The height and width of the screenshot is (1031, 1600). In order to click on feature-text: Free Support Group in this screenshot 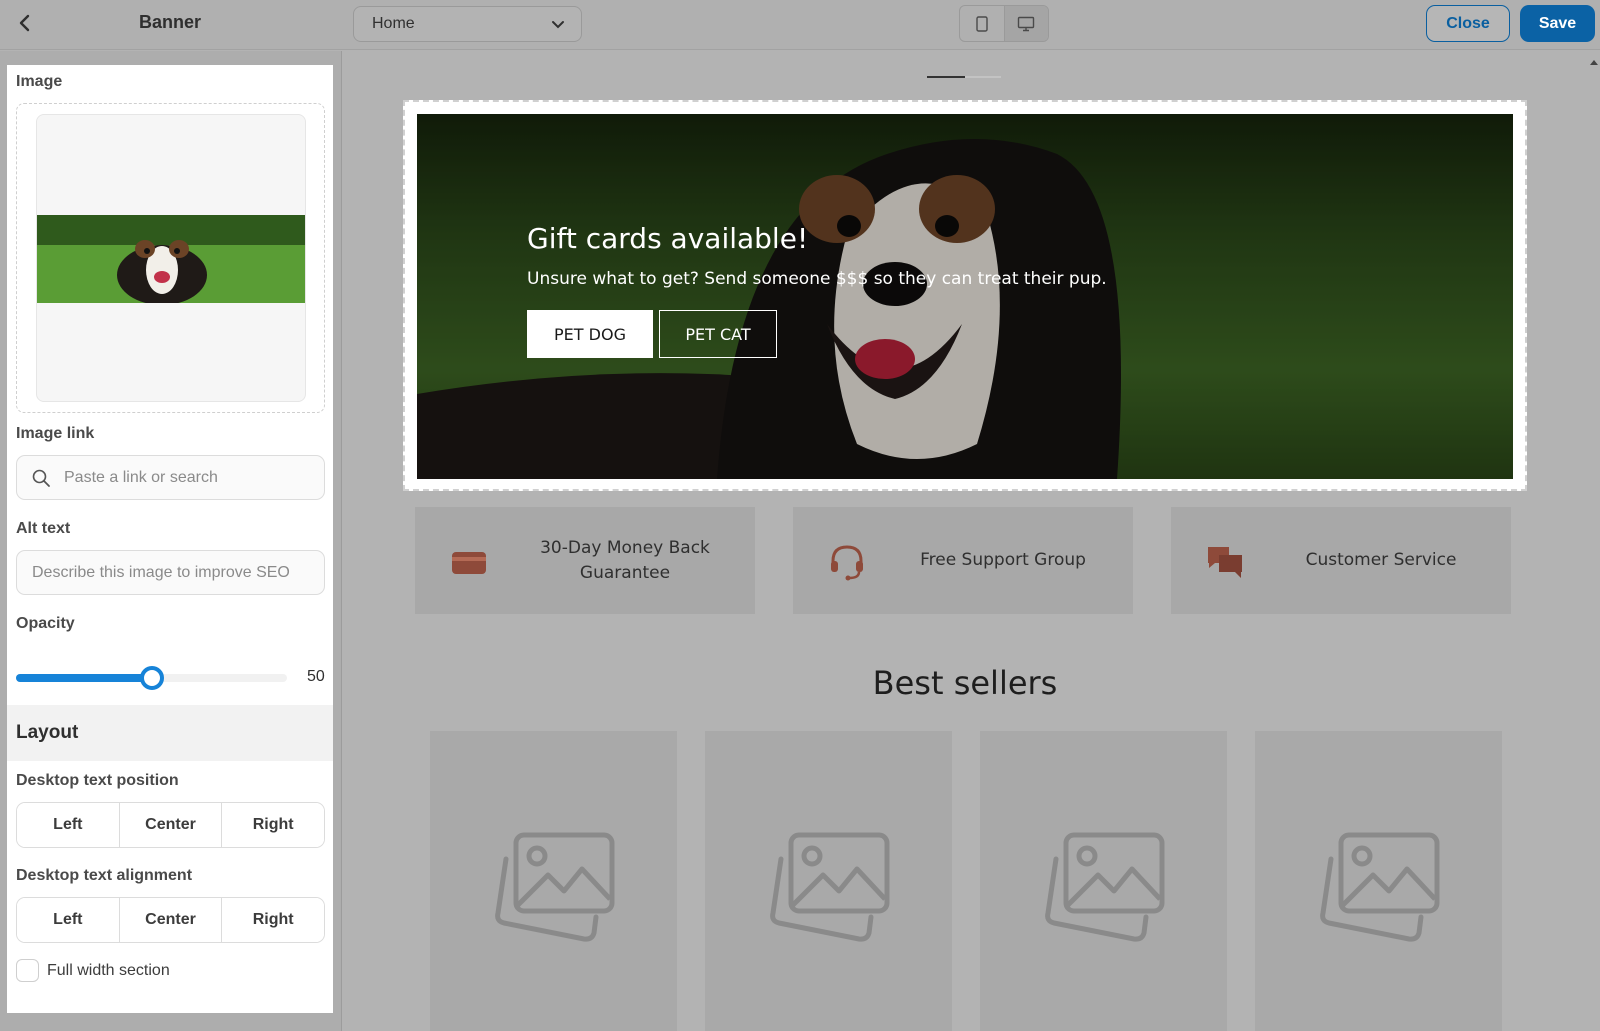, I will do `click(1003, 560)`.